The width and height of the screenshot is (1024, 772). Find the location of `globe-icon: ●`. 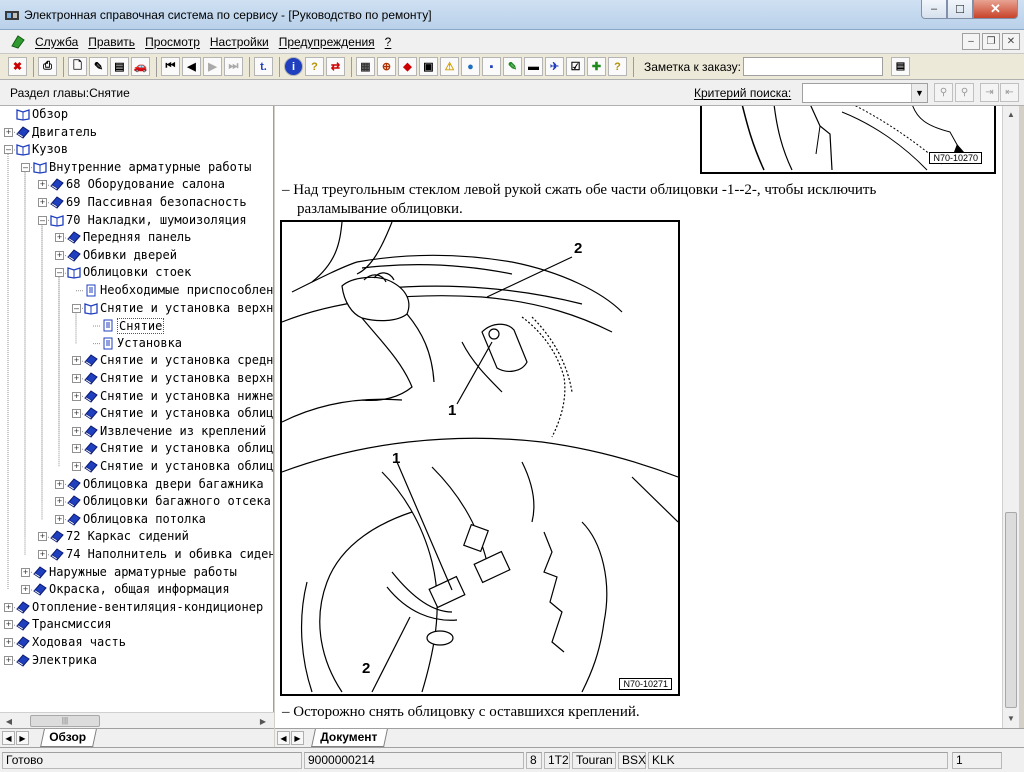

globe-icon: ● is located at coordinates (470, 66).